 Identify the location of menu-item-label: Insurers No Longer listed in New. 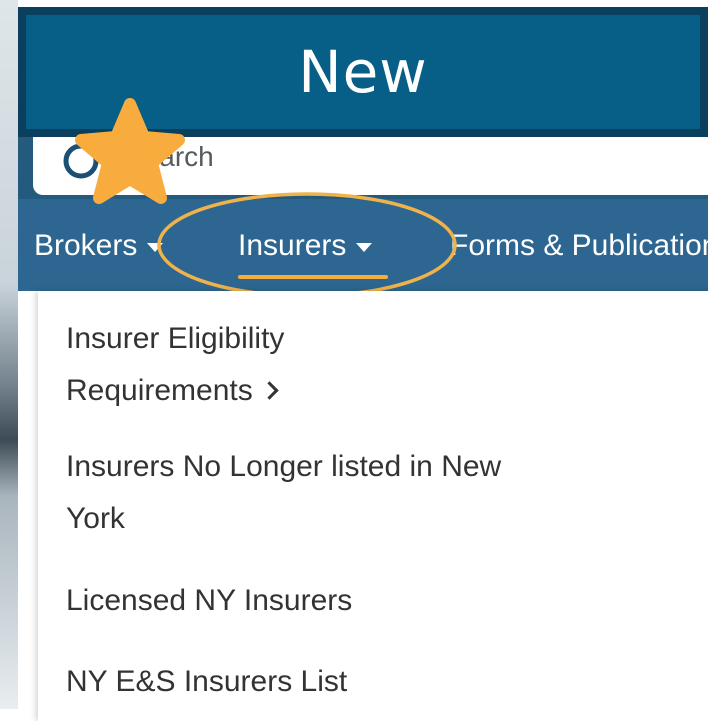
(284, 466).